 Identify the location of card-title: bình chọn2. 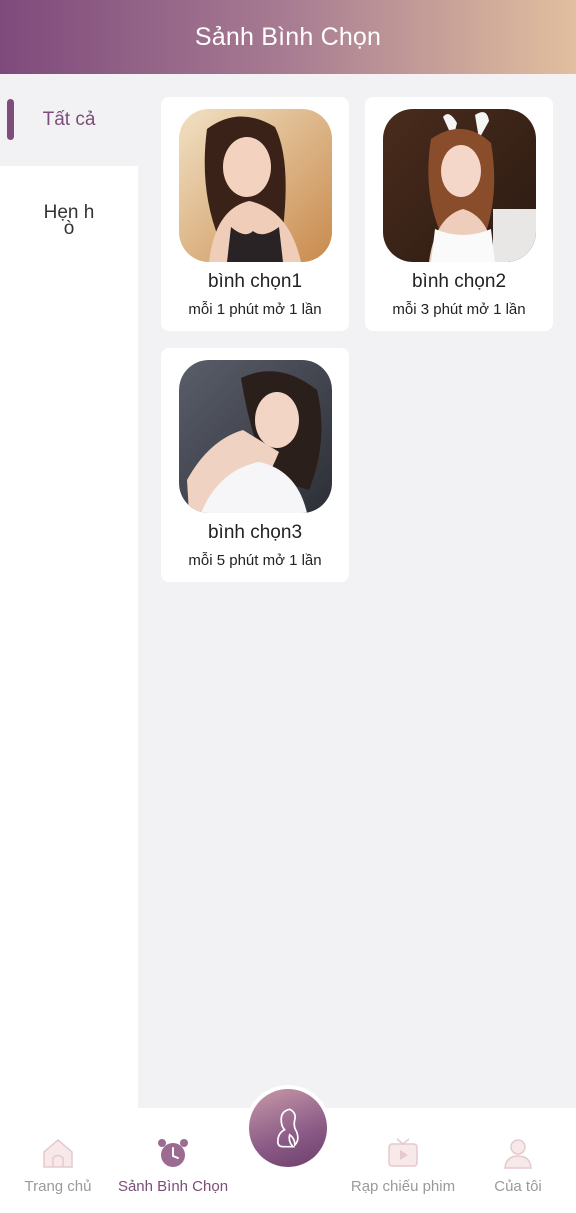
(459, 281).